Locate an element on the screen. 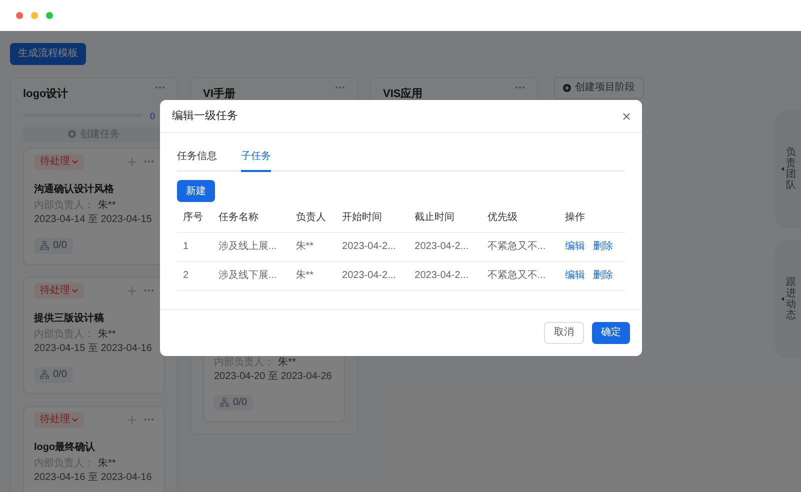  table-cell: 1 is located at coordinates (194, 246).